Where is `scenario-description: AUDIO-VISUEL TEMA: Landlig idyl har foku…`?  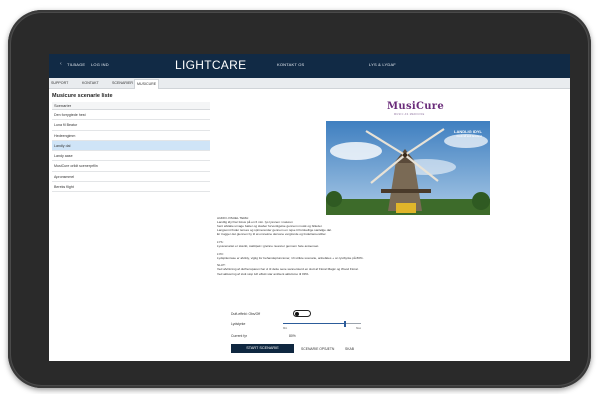 scenario-description: AUDIO-VISUEL TEMA: Landlig idyl har foku… is located at coordinates (332, 247).